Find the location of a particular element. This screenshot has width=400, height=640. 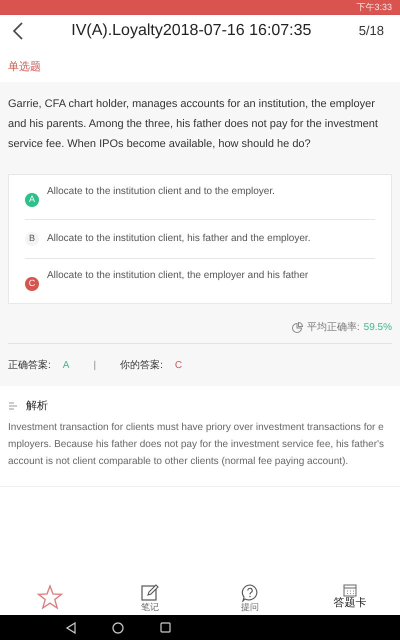

tab-label: 提问 is located at coordinates (250, 607).